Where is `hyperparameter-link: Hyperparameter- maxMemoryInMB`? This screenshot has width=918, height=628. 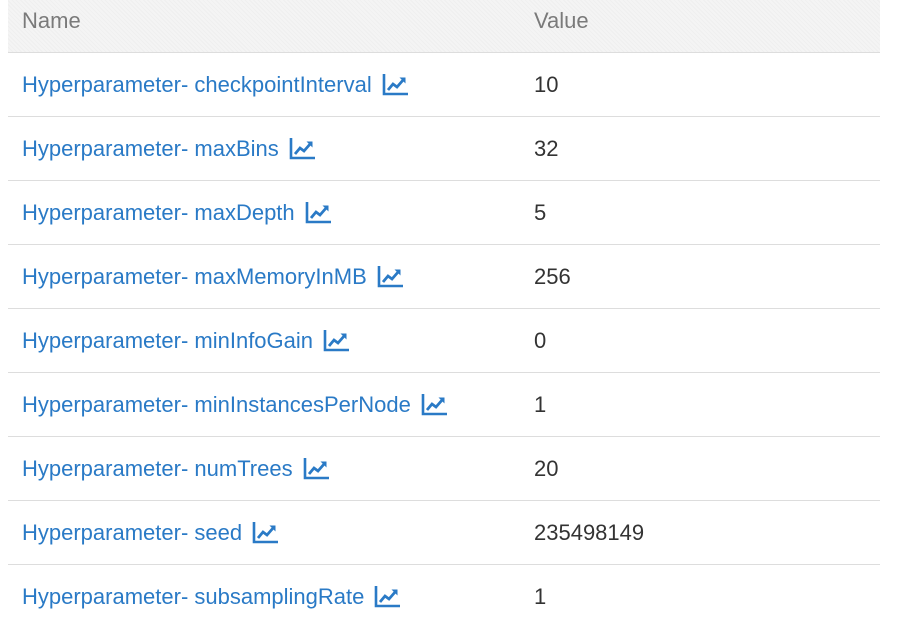 hyperparameter-link: Hyperparameter- maxMemoryInMB is located at coordinates (194, 277).